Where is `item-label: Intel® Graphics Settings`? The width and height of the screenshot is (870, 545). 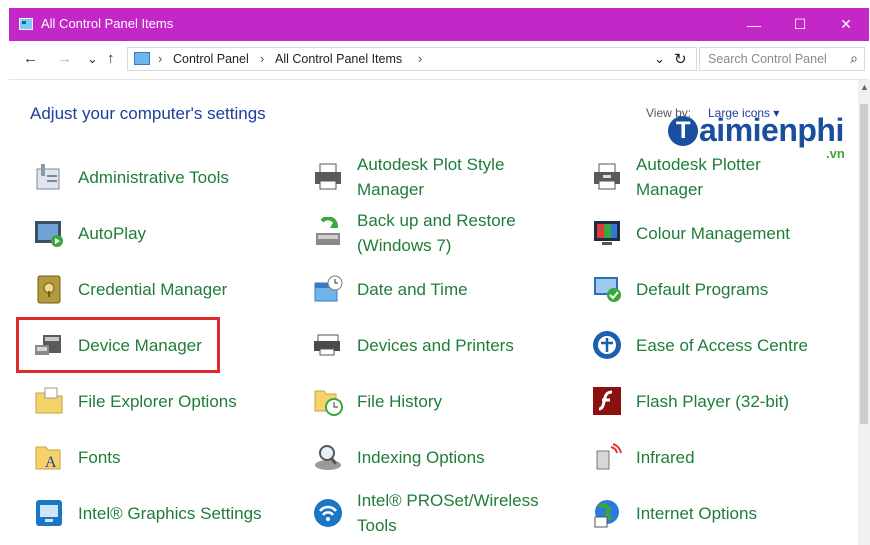
item-label: Intel® Graphics Settings is located at coordinates (170, 513).